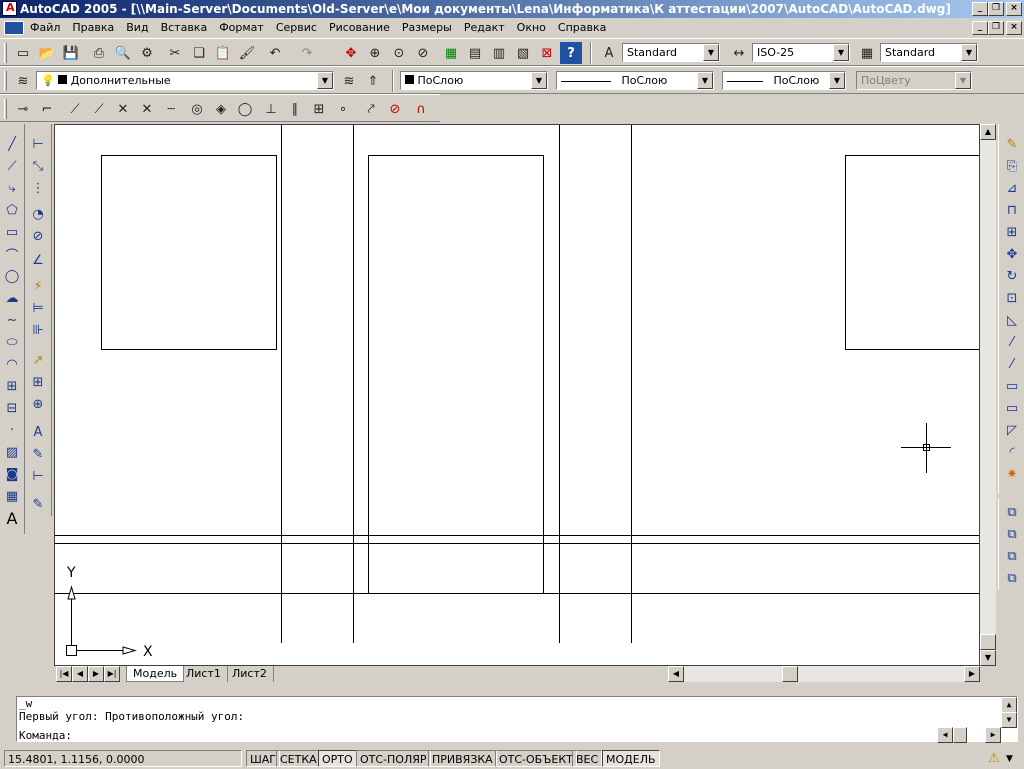  I want to click on table-icon: ▦, so click(12, 496).